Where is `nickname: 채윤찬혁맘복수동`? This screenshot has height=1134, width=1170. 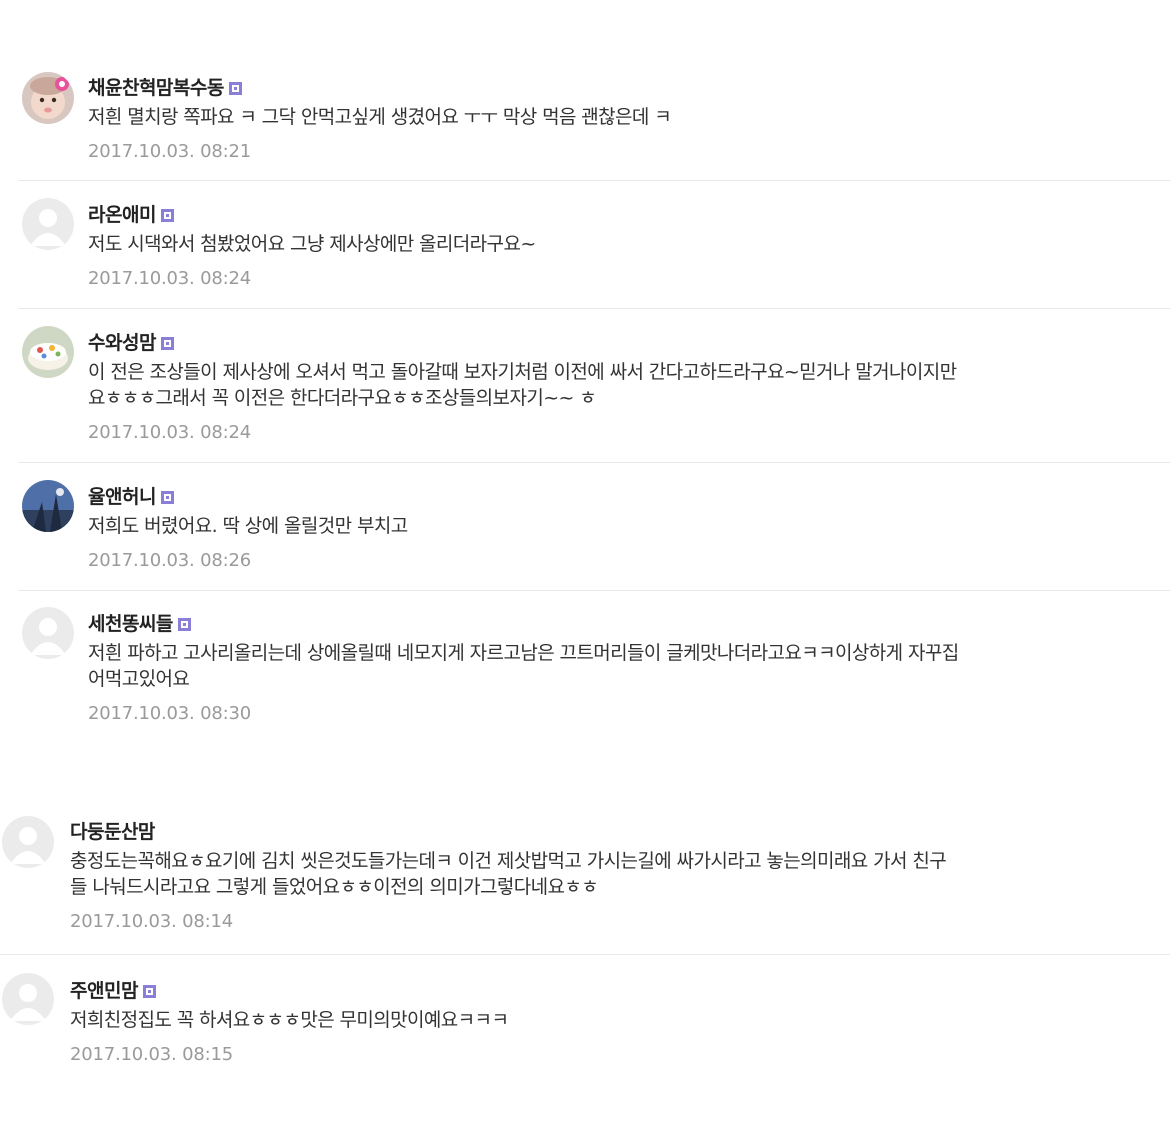 nickname: 채윤찬혁맘복수동 is located at coordinates (156, 86).